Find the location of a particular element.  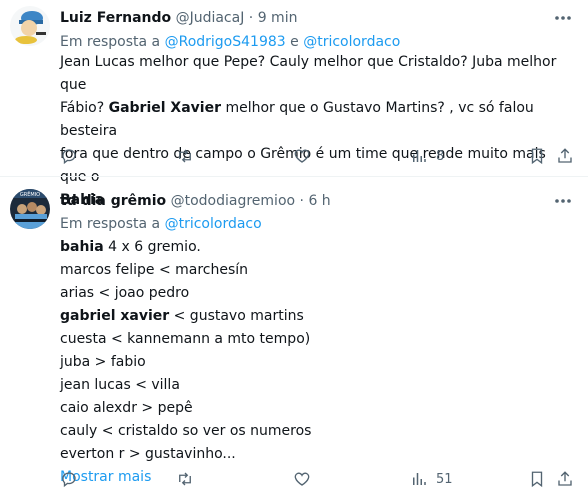

text-line: cauly < cristaldo so ver os numeros is located at coordinates (186, 431).